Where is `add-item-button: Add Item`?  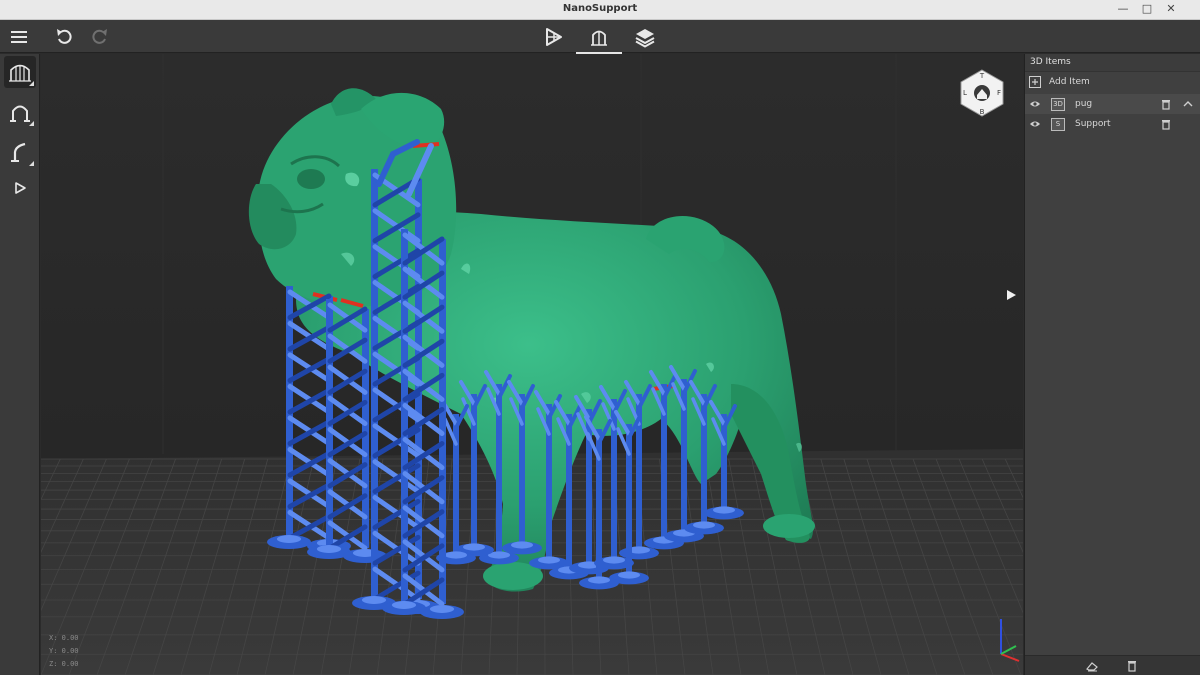 add-item-button: Add Item is located at coordinates (1112, 82).